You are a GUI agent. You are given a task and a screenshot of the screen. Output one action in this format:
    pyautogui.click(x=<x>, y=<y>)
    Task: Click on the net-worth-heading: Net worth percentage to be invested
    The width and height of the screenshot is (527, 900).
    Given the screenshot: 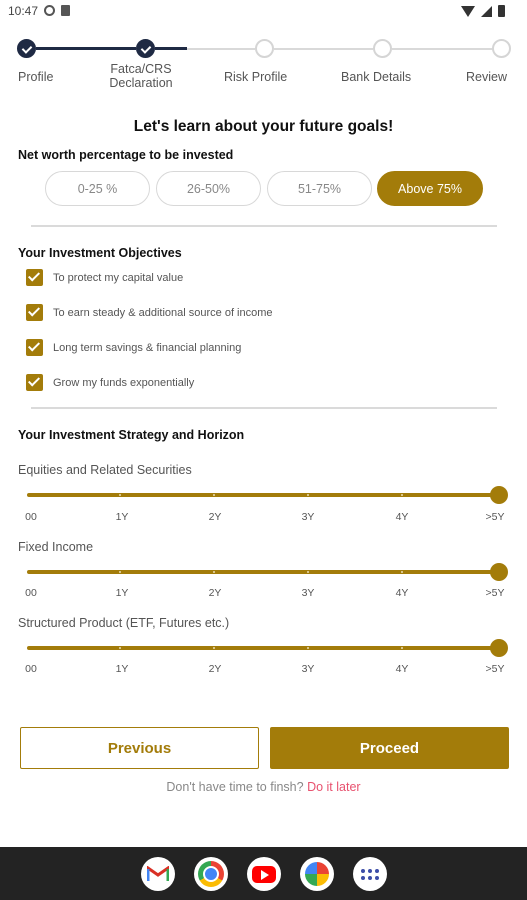 What is the action you would take?
    pyautogui.click(x=126, y=155)
    